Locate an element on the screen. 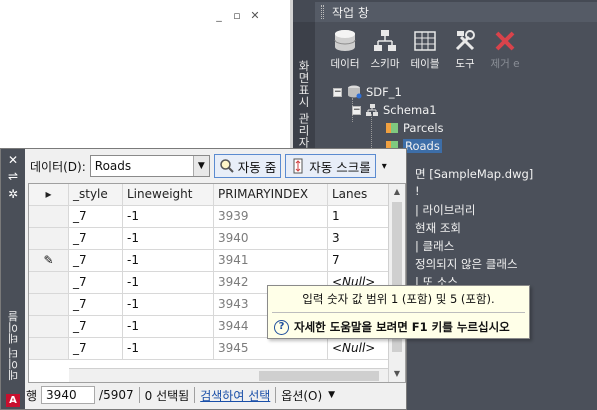 This screenshot has height=410, width=597. selected-count: 0 선택됨 is located at coordinates (167, 395).